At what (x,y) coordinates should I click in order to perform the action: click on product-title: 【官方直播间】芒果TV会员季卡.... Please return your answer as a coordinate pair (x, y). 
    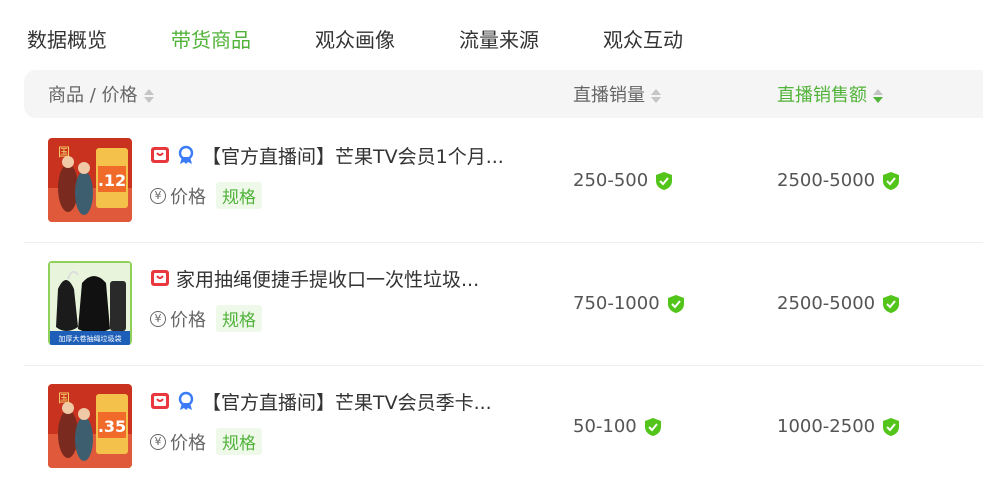
    Looking at the image, I should click on (347, 401).